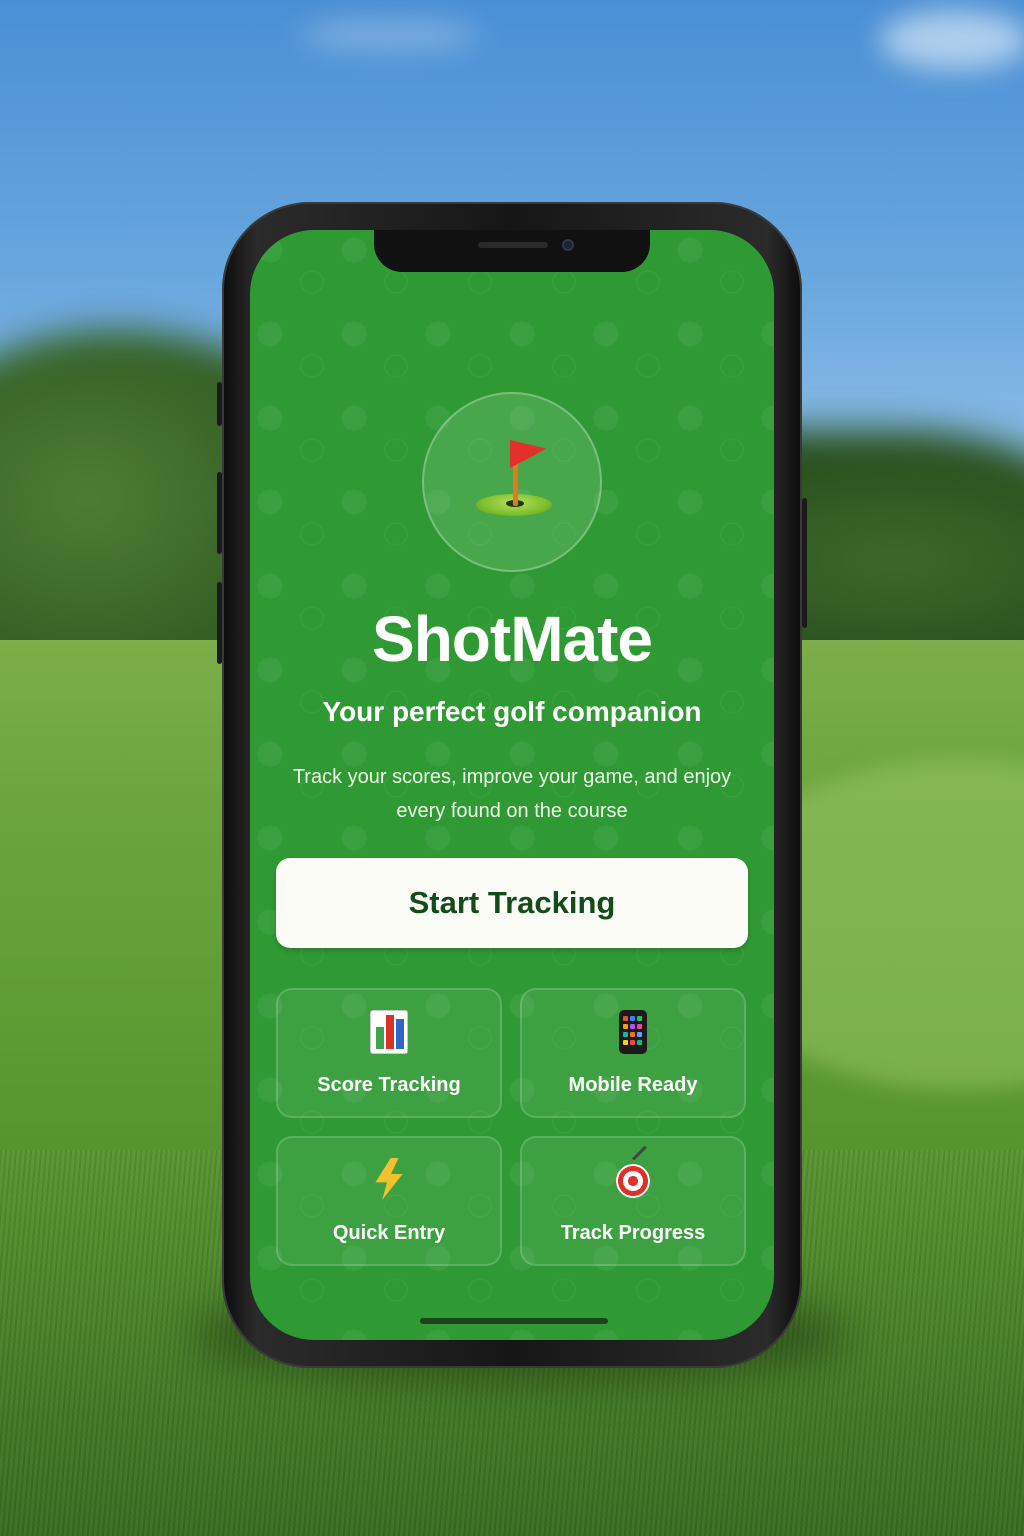 This screenshot has width=1024, height=1536. I want to click on app-tagline: Your perfect golf companion, so click(512, 711).